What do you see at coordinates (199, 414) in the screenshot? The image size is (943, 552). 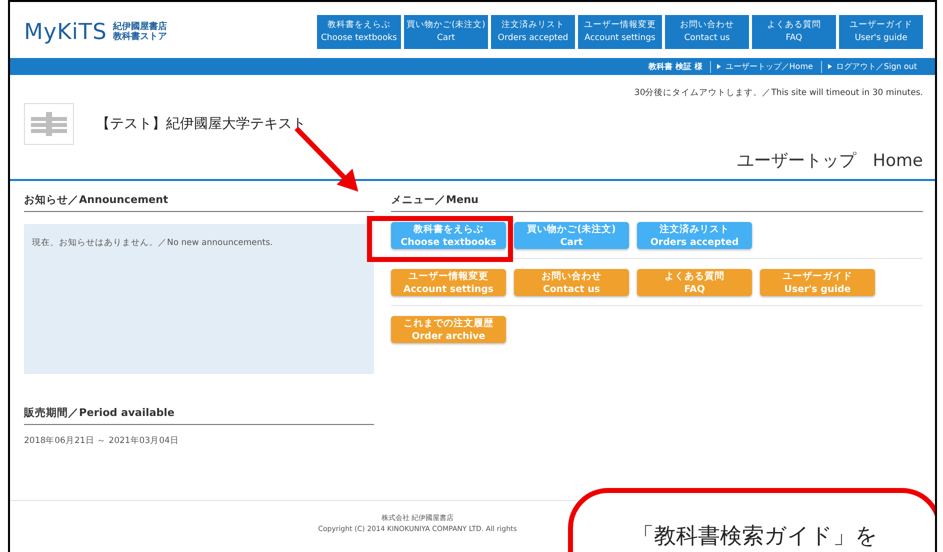 I see `section-heading: 販売期間／Period available` at bounding box center [199, 414].